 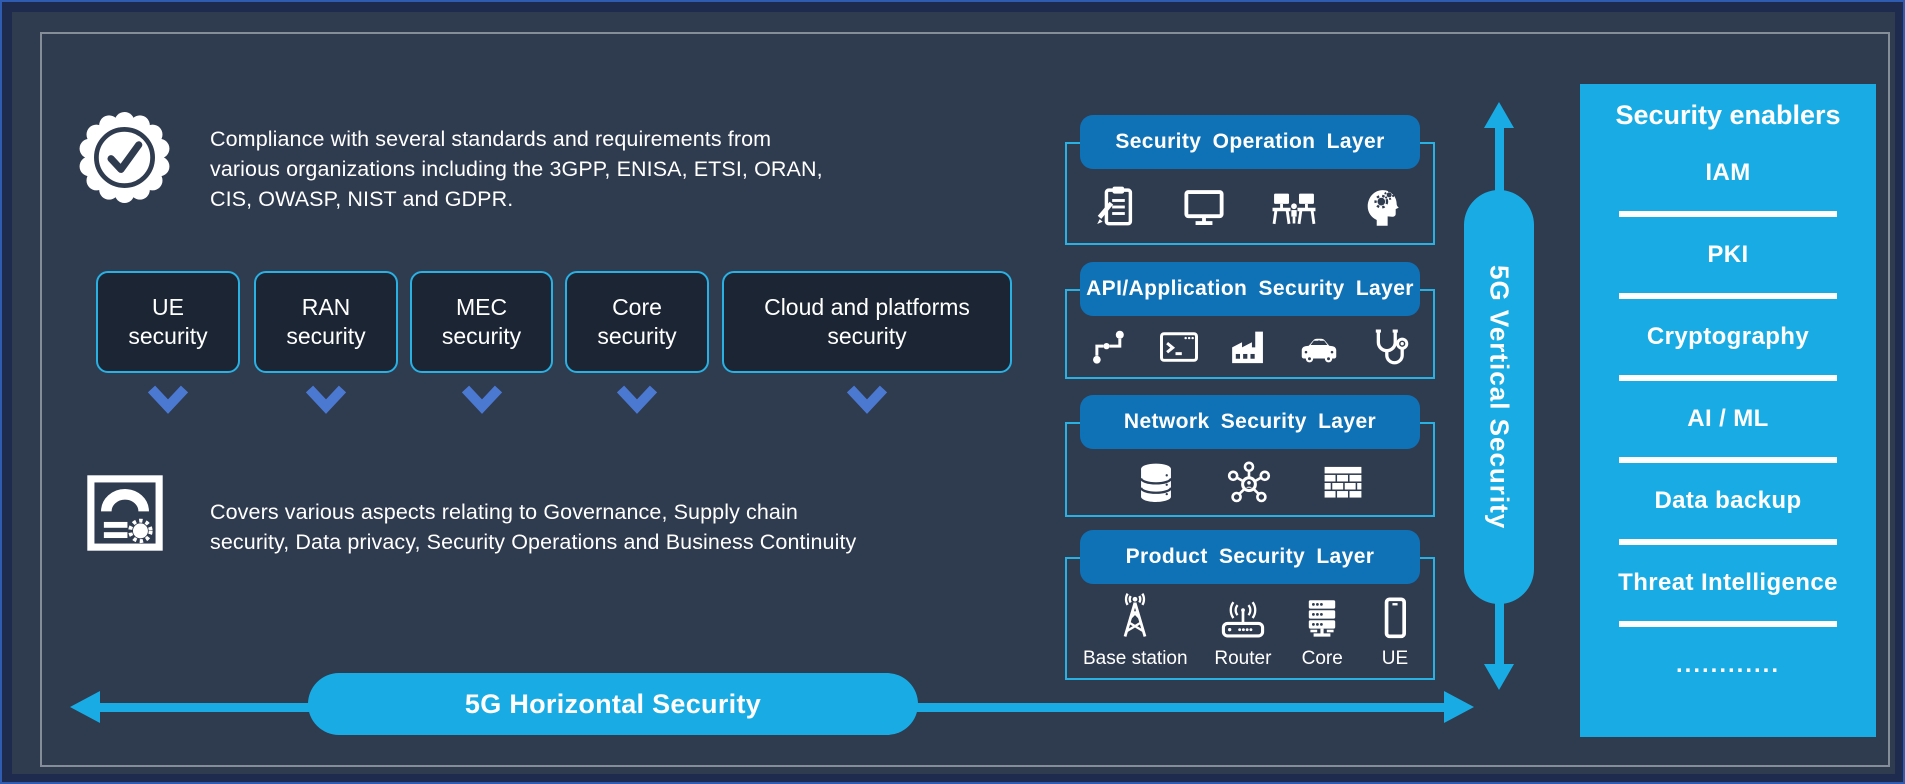 What do you see at coordinates (1728, 582) in the screenshot?
I see `enabler-item-threat-intelligence: Threat Intelligence` at bounding box center [1728, 582].